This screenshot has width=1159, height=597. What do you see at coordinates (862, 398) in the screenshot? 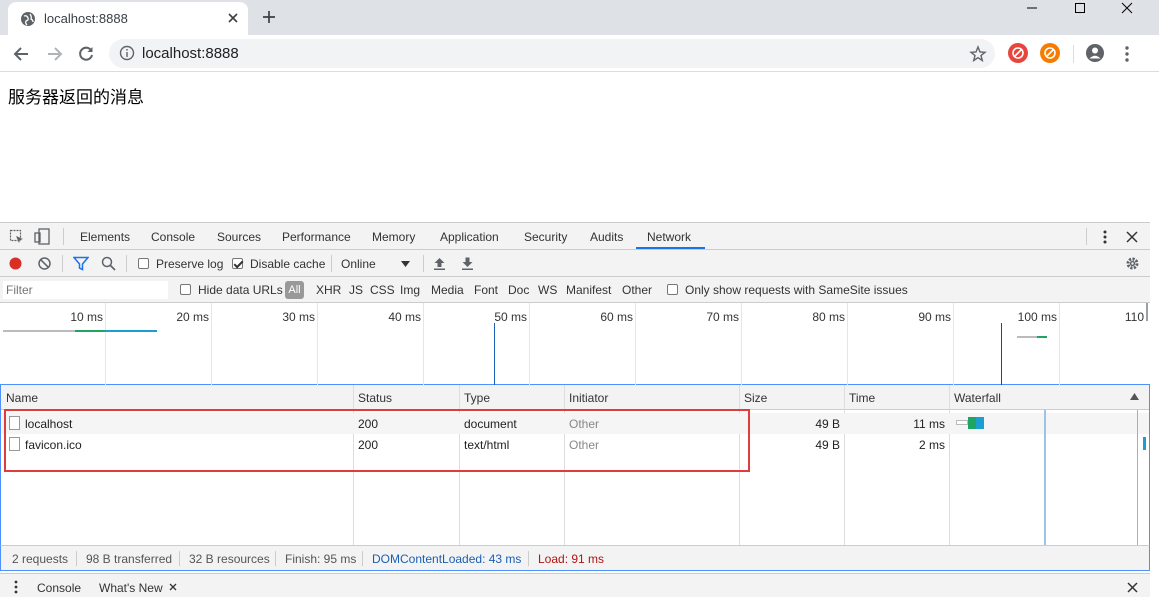
I see `column-header-time: Time` at bounding box center [862, 398].